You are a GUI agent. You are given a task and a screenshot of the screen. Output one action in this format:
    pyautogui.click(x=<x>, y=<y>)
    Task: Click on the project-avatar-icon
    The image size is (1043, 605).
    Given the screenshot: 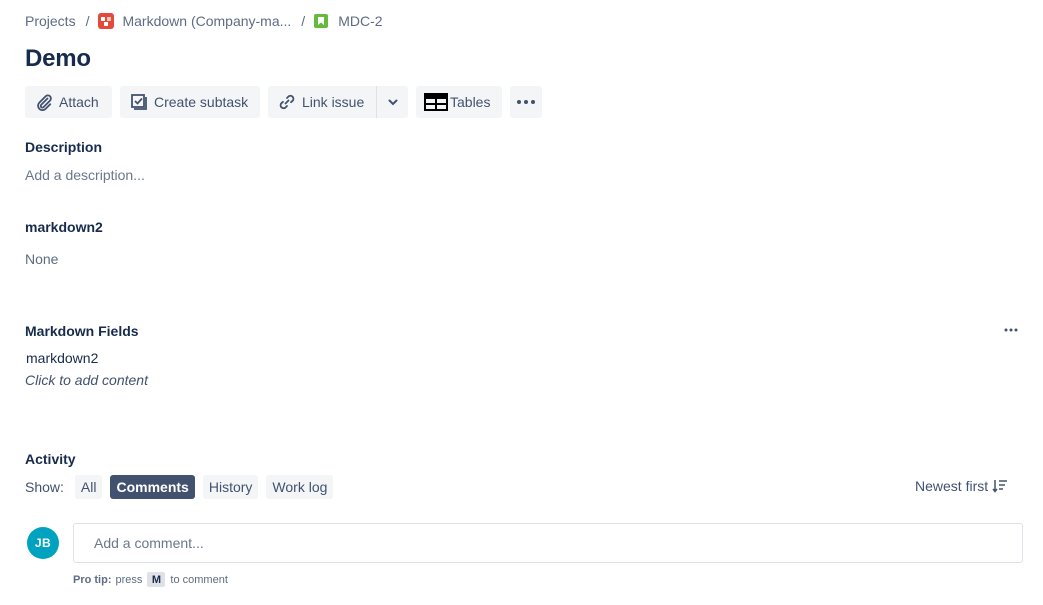 What is the action you would take?
    pyautogui.click(x=106, y=21)
    